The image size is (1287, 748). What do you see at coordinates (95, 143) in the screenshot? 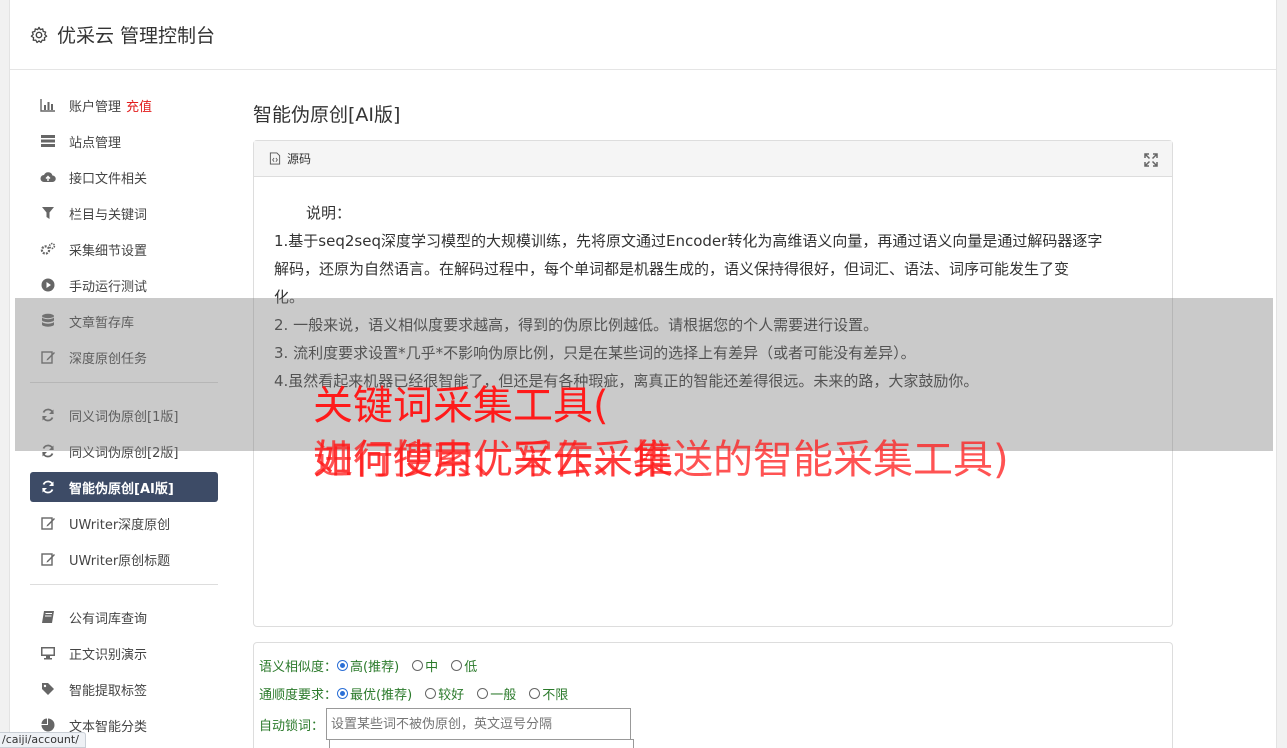
I see `sidebar-item-label: 站点管理` at bounding box center [95, 143].